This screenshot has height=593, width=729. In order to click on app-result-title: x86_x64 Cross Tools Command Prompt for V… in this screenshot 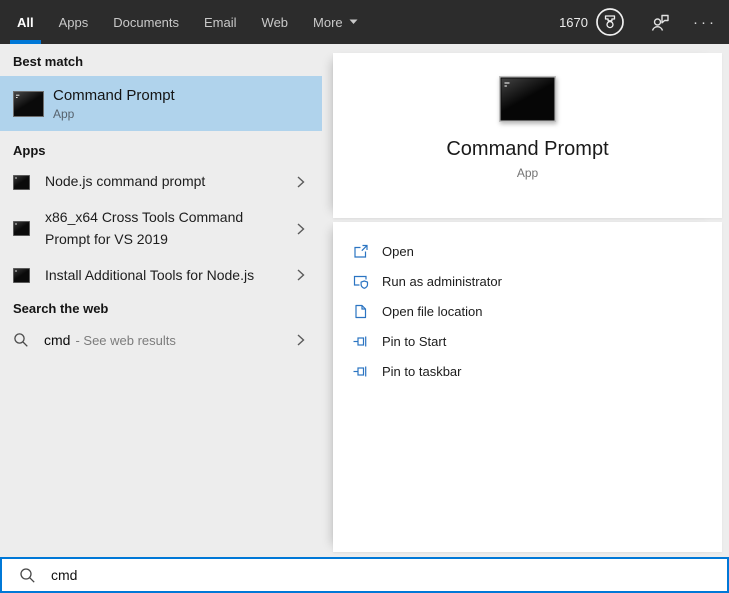, I will do `click(144, 228)`.